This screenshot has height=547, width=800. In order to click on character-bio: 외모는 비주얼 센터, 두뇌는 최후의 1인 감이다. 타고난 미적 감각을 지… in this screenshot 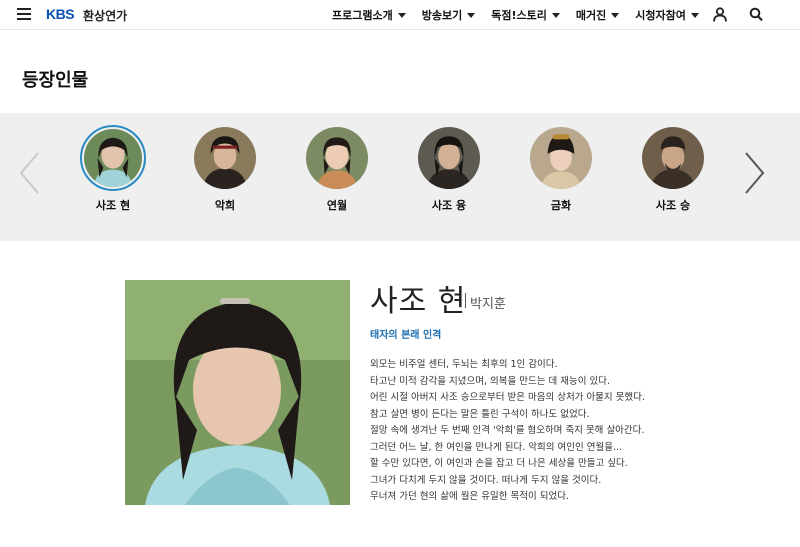, I will do `click(520, 431)`.